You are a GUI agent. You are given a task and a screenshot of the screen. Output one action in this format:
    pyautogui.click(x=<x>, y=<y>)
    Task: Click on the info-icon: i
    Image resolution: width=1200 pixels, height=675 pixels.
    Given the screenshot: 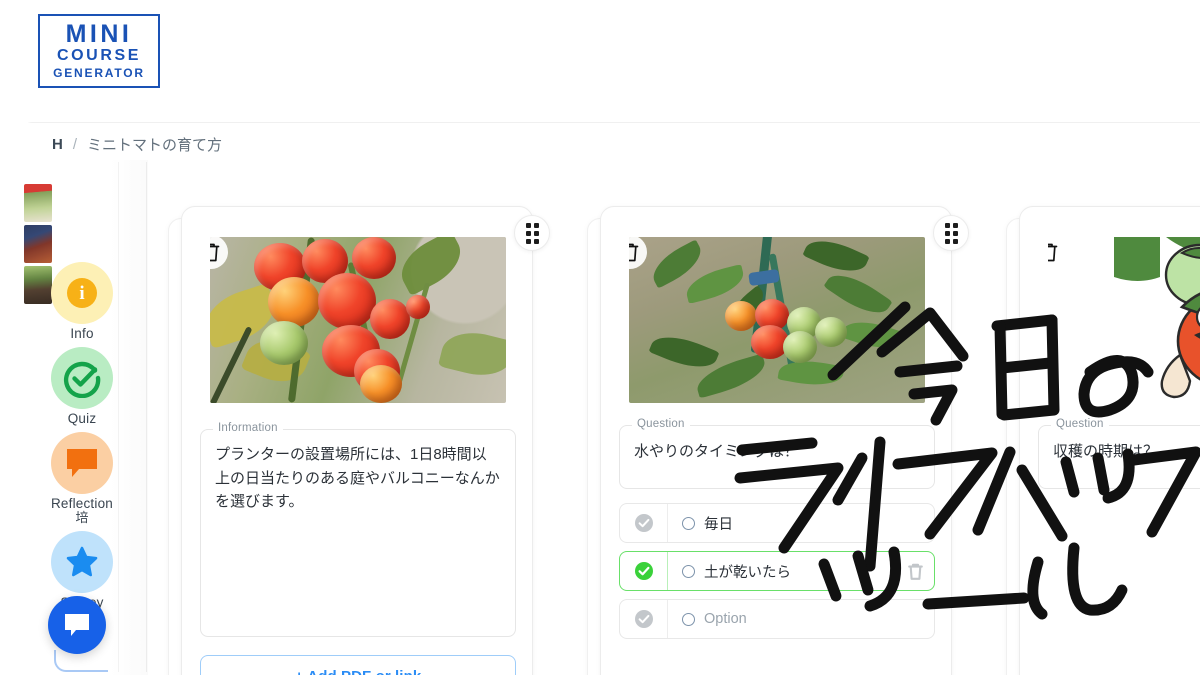 What is the action you would take?
    pyautogui.click(x=82, y=293)
    